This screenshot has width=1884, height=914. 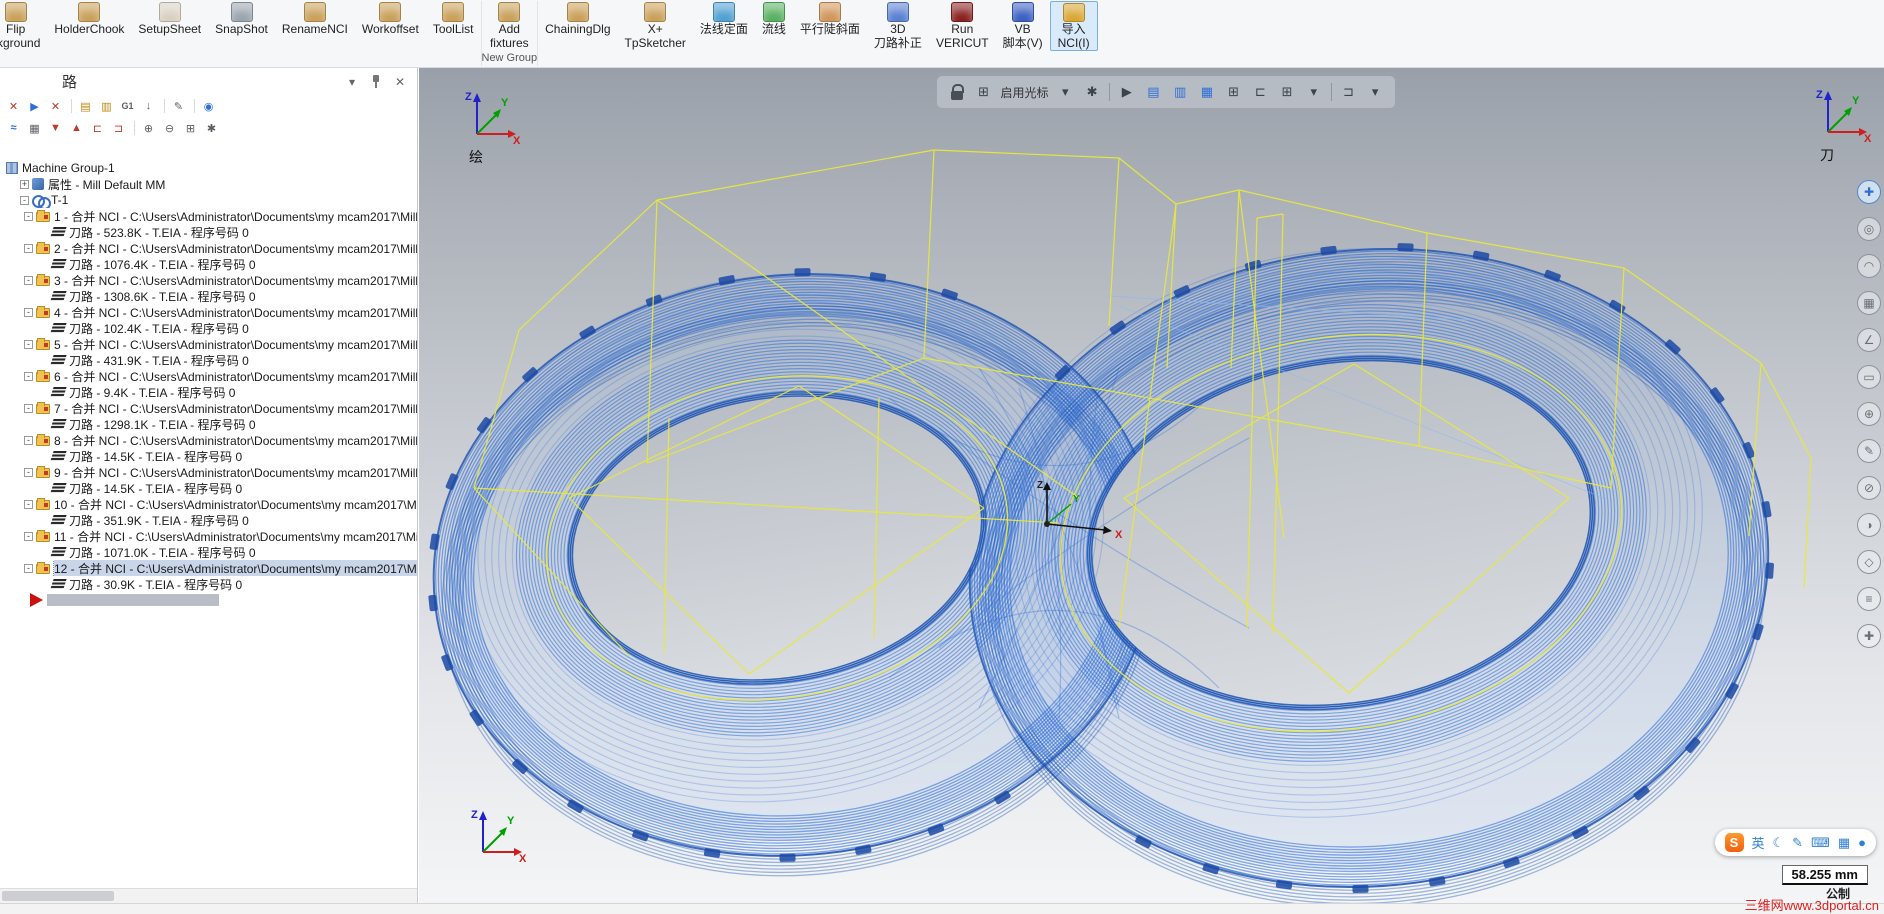 What do you see at coordinates (1869, 229) in the screenshot?
I see `circle-icon: ◎` at bounding box center [1869, 229].